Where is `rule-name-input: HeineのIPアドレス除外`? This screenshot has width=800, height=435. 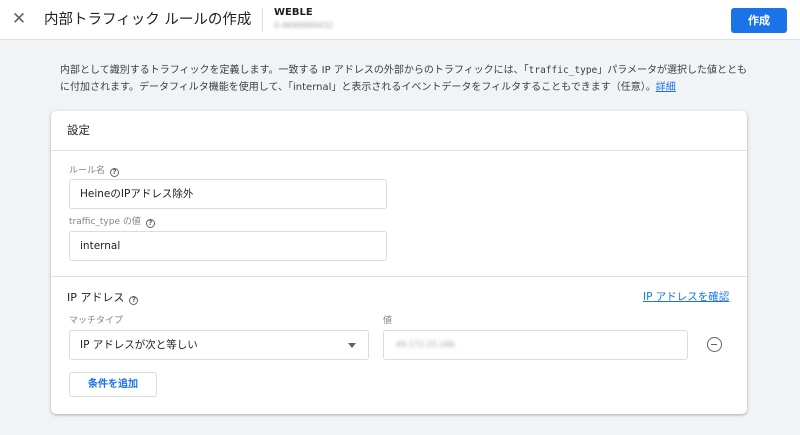 rule-name-input: HeineのIPアドレス除外 is located at coordinates (228, 194).